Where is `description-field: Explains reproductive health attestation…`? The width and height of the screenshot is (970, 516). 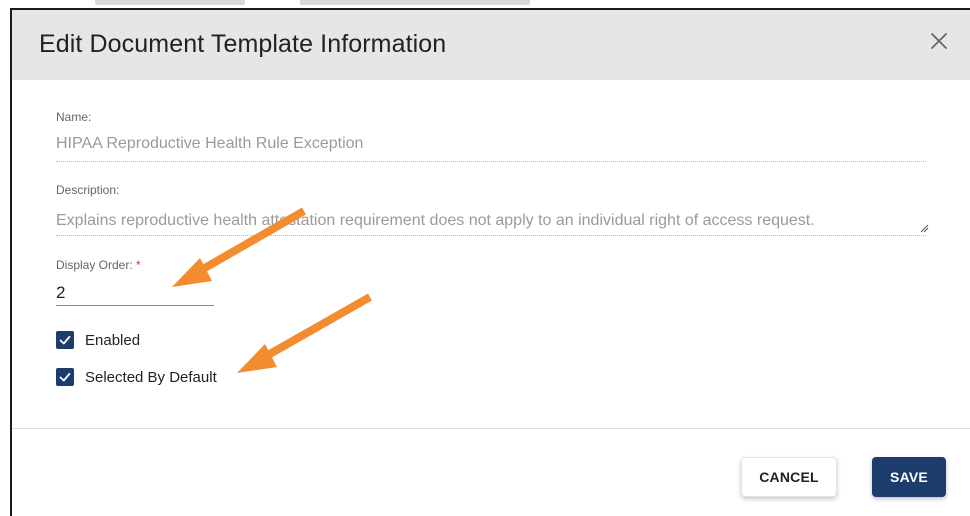
description-field: Explains reproductive health attestation… is located at coordinates (435, 221).